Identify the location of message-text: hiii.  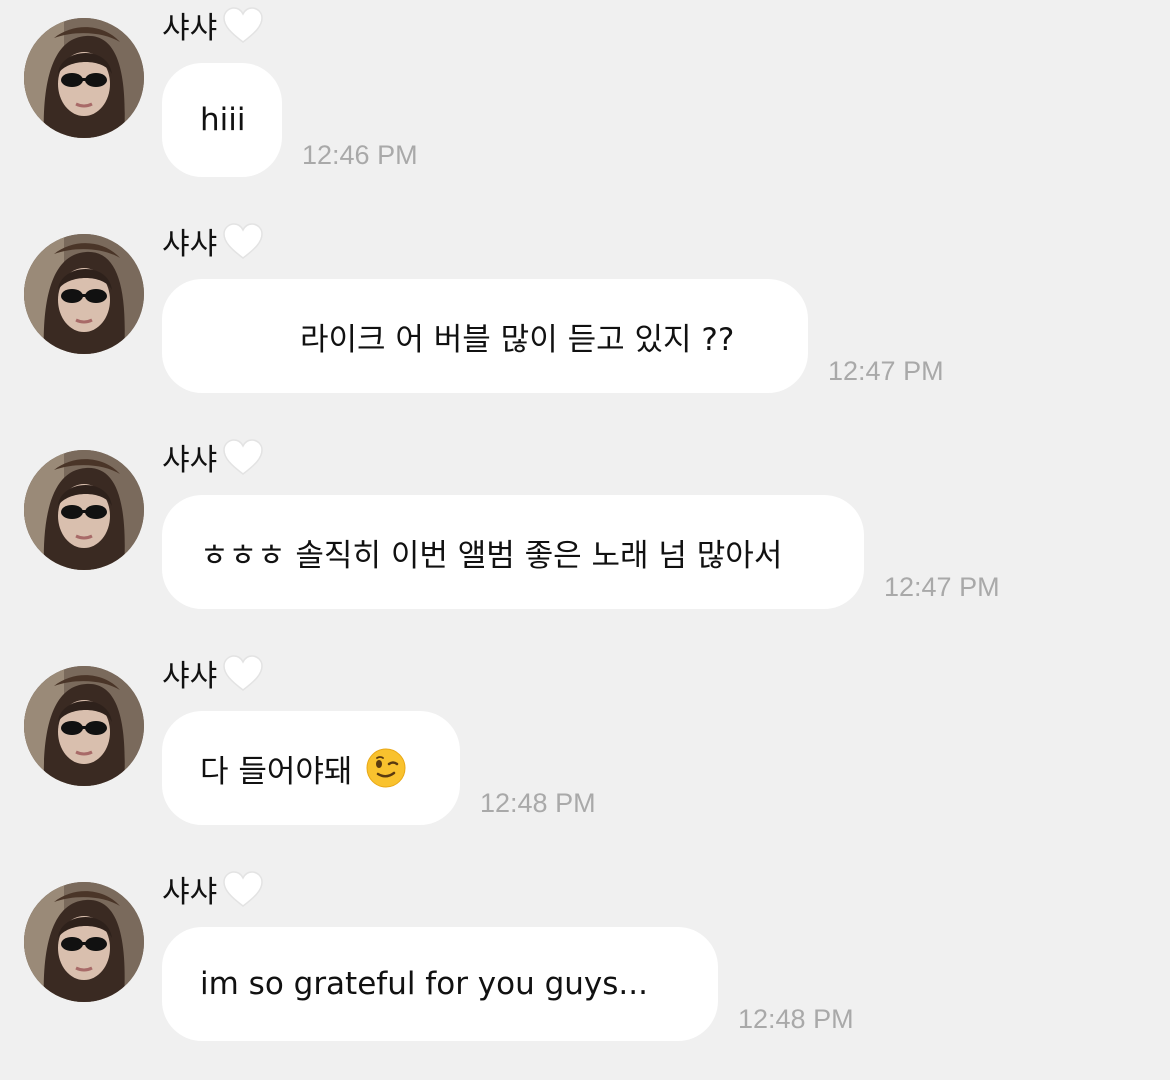
(223, 120).